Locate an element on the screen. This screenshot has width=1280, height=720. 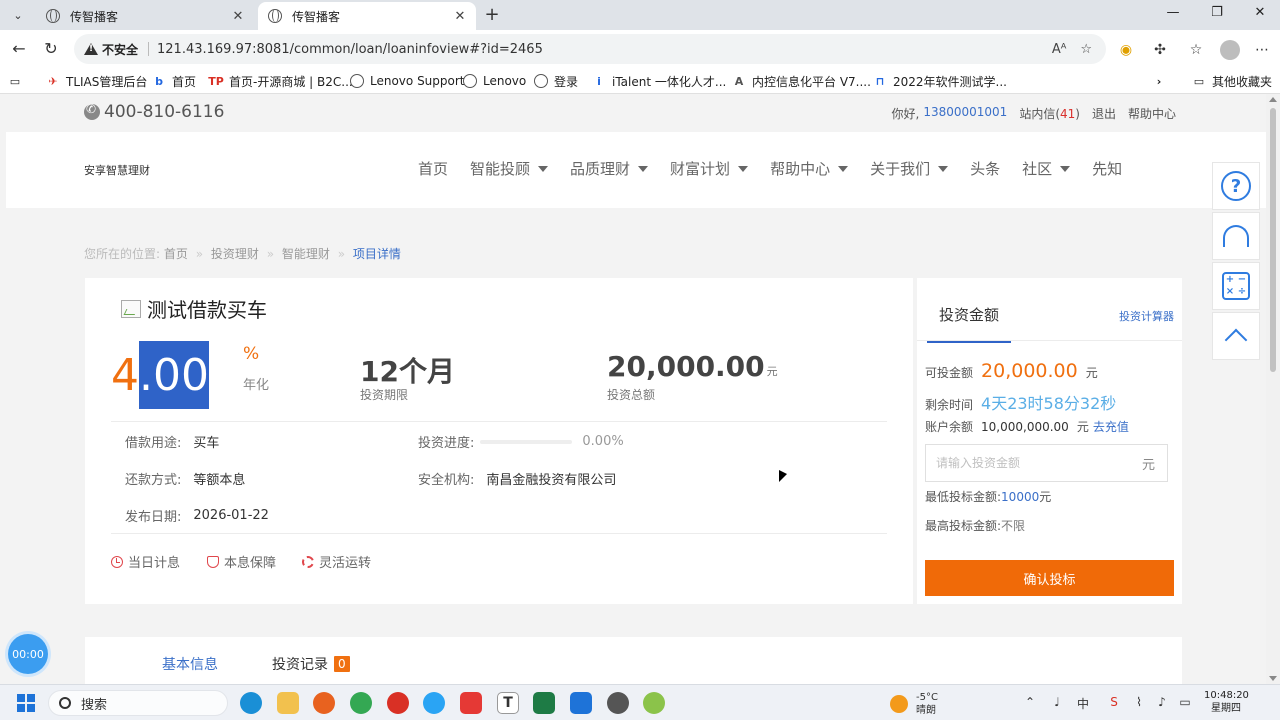
inbox-link: 站内信(41) is located at coordinates (1049, 113).